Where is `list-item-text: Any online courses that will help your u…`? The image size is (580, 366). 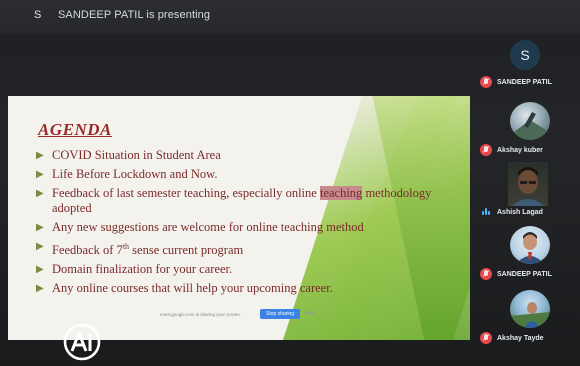 list-item-text: Any online courses that will help your u… is located at coordinates (192, 288).